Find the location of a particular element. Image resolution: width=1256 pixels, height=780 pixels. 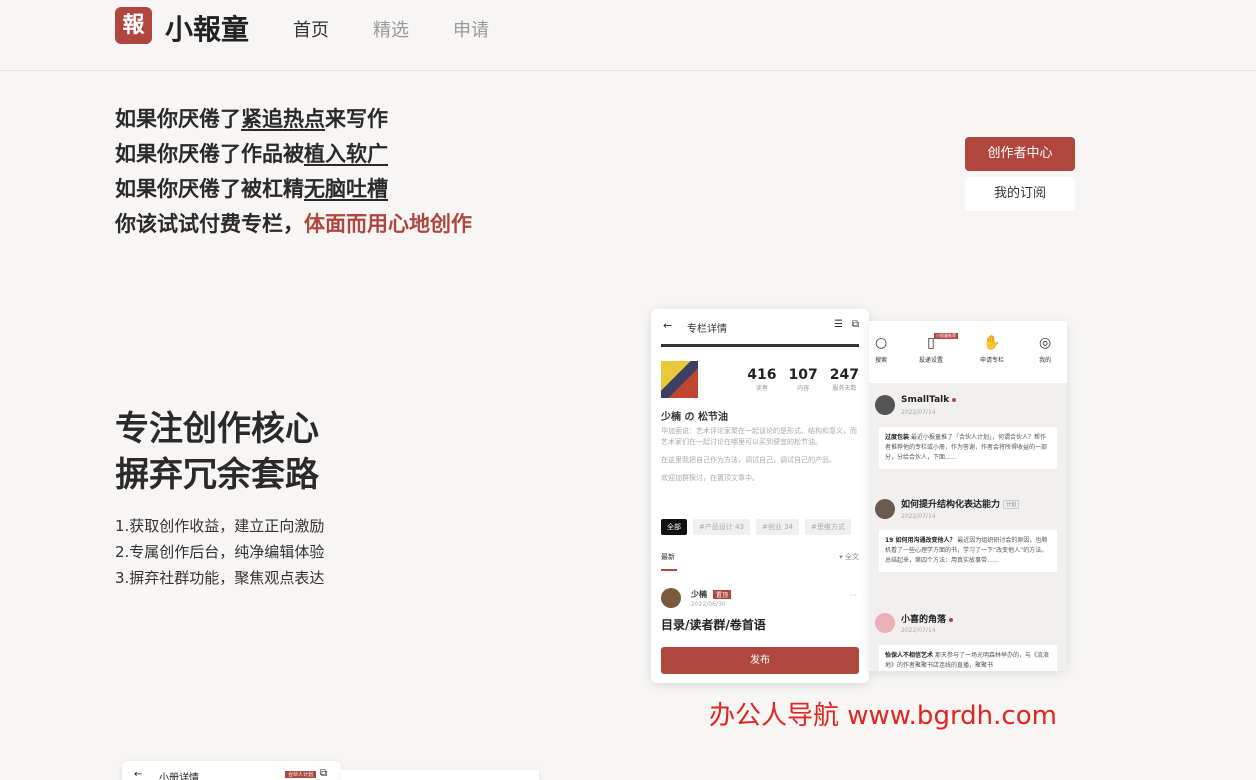

search-icon: ○ is located at coordinates (881, 343).